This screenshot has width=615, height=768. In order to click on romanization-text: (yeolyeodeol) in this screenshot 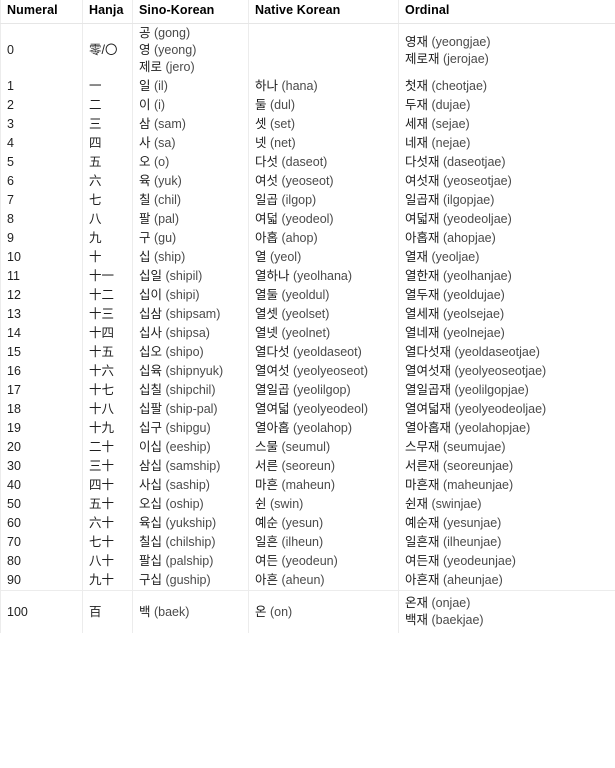, I will do `click(330, 409)`.